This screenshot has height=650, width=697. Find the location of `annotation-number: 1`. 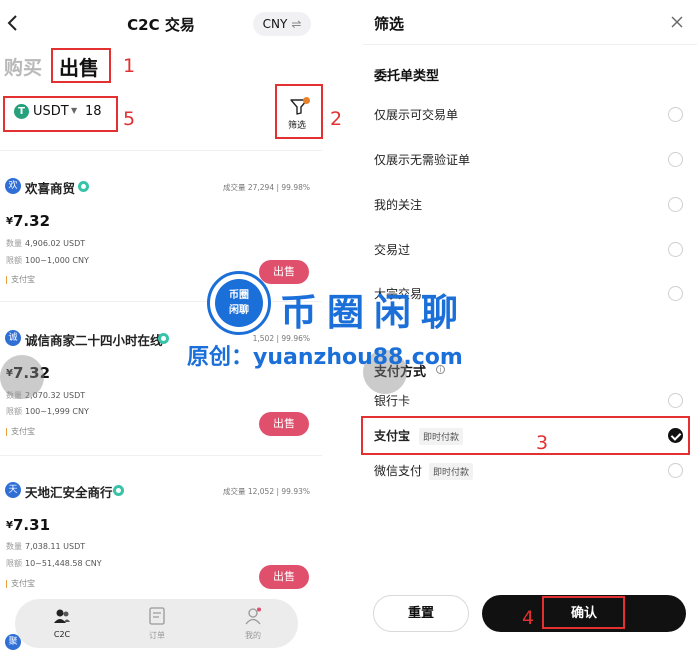

annotation-number: 1 is located at coordinates (129, 66).